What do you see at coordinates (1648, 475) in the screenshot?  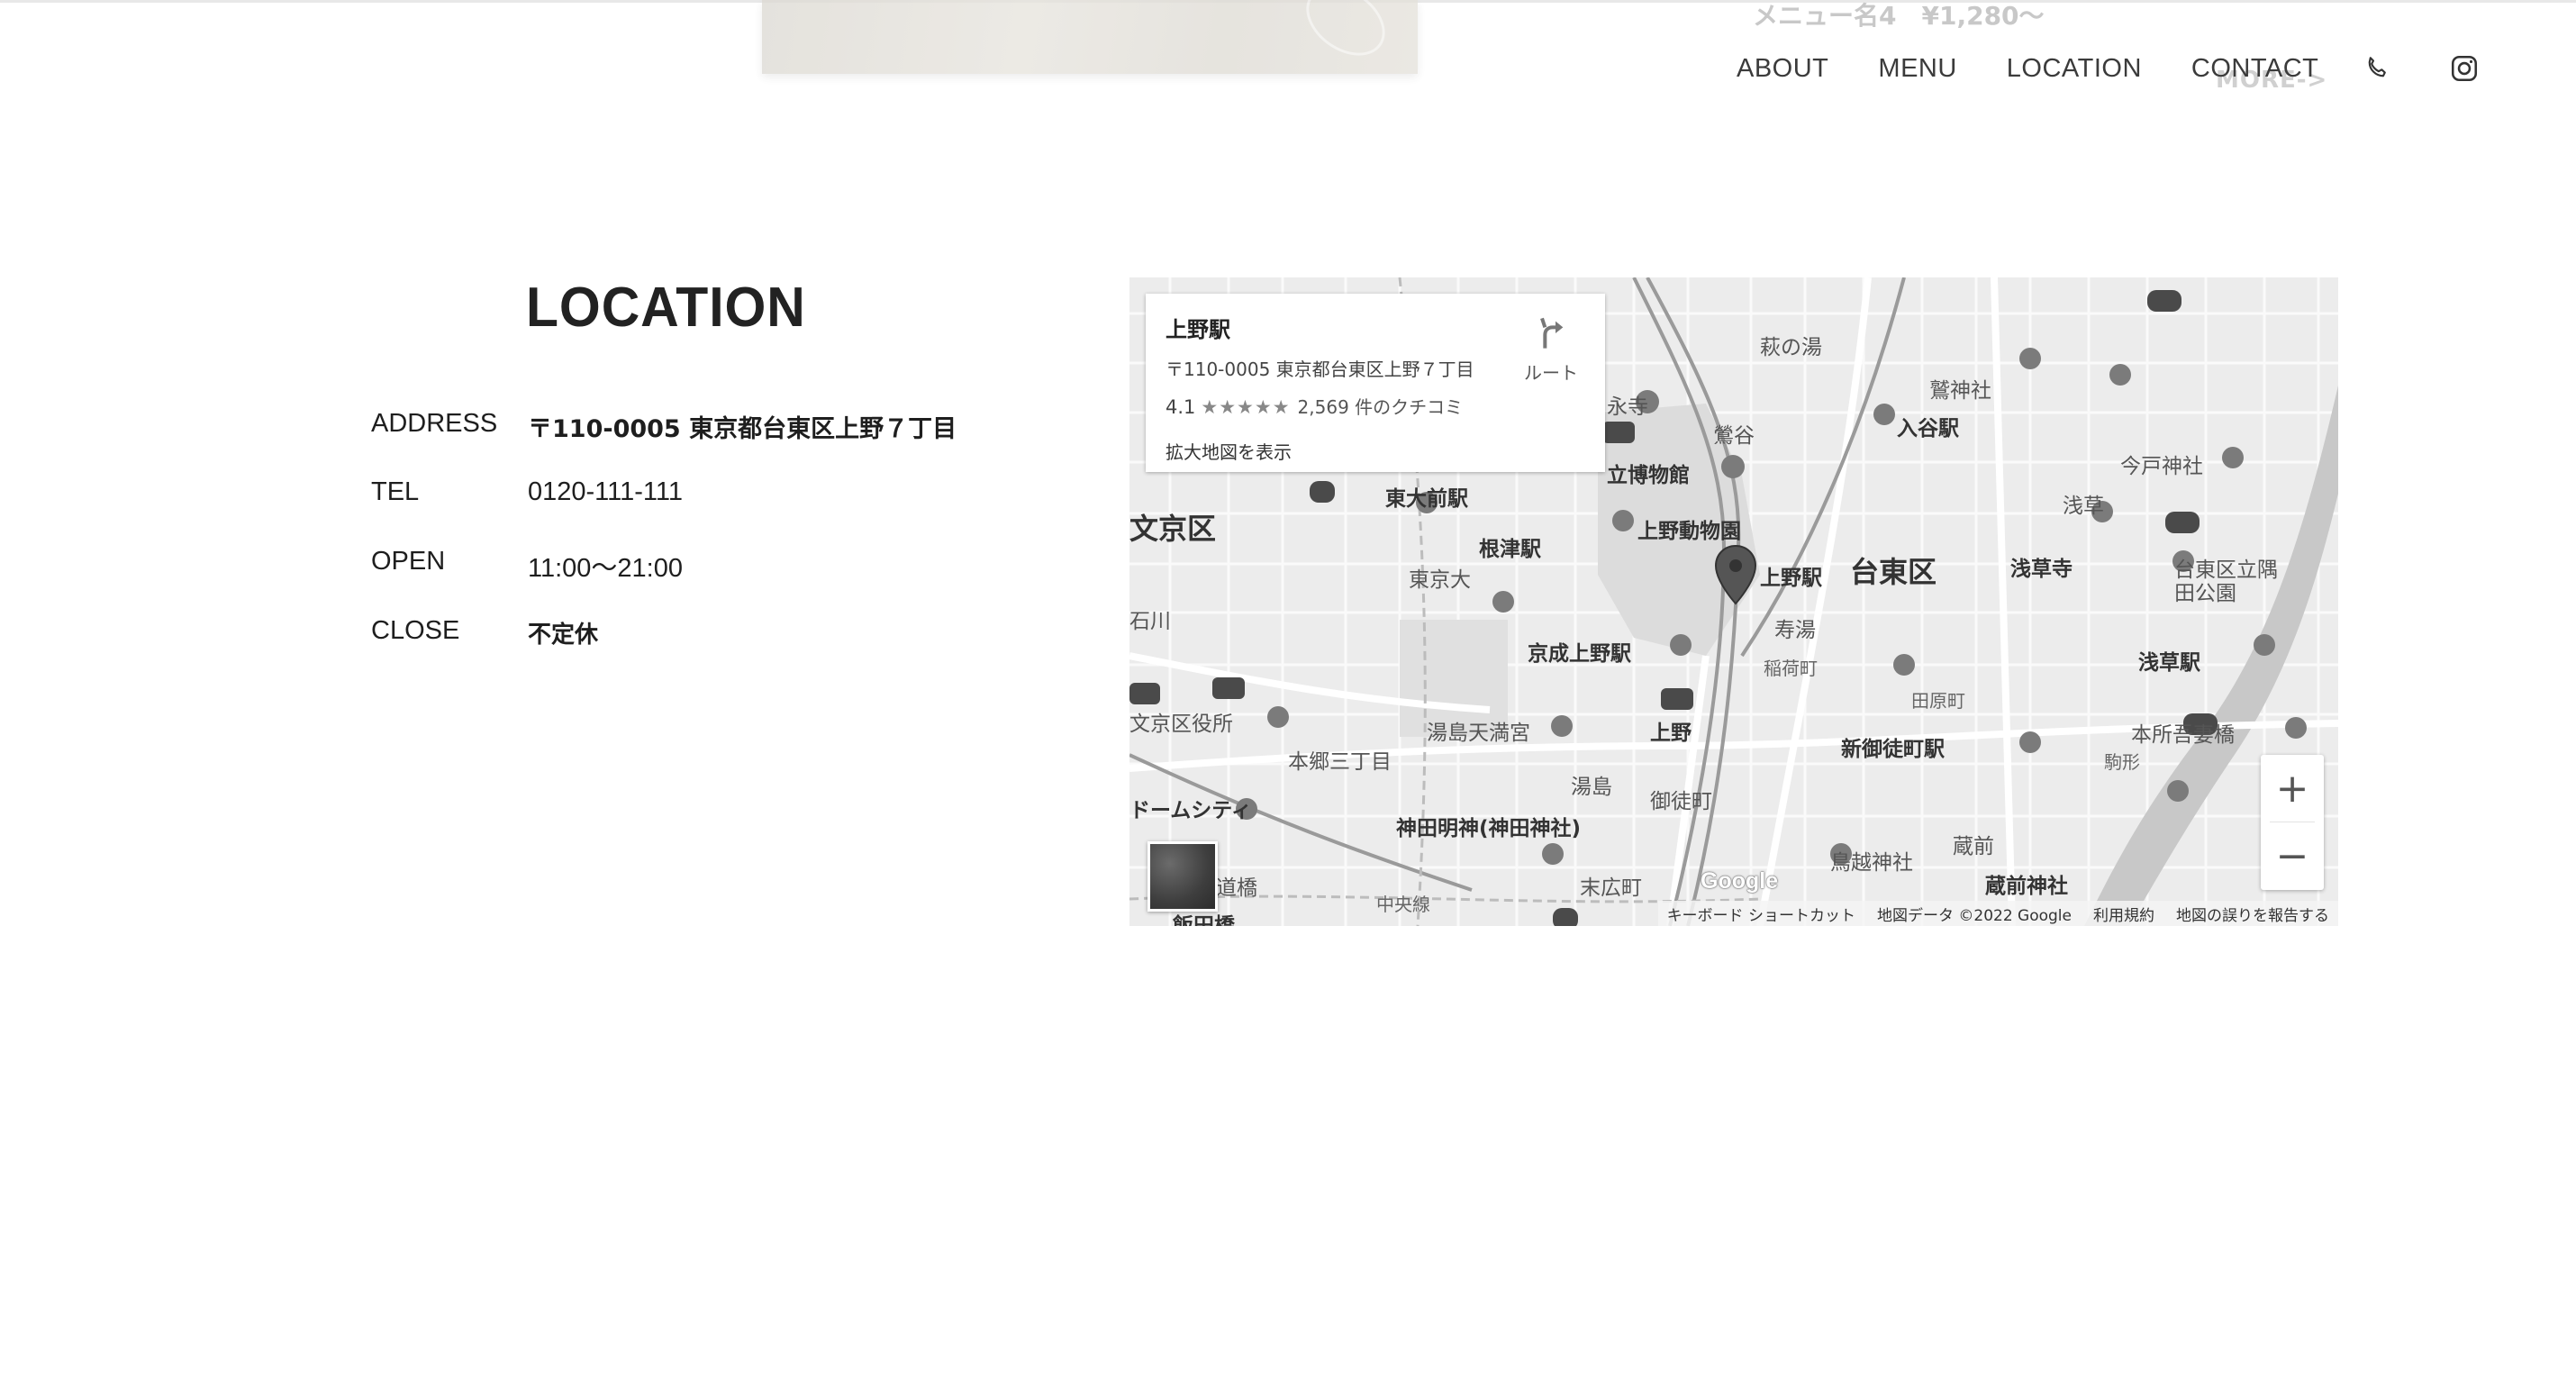 I see `map-label-museum: 立博物館` at bounding box center [1648, 475].